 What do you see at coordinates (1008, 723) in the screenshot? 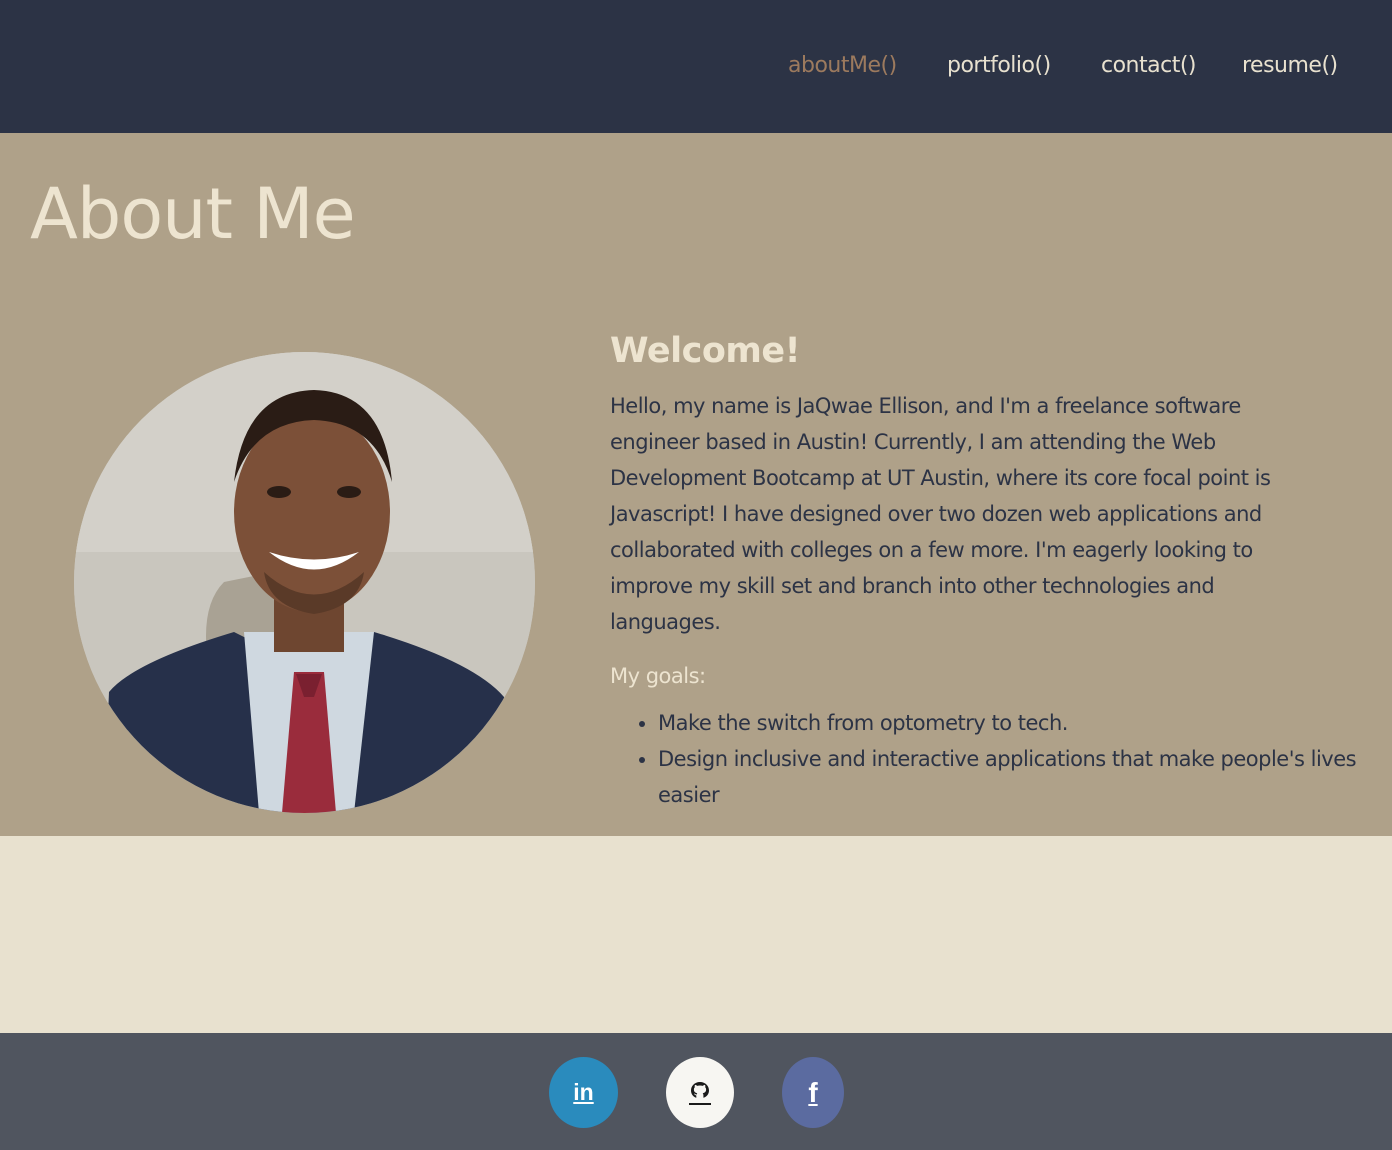
I see `goal-item: Make the switch from optometry to tech.` at bounding box center [1008, 723].